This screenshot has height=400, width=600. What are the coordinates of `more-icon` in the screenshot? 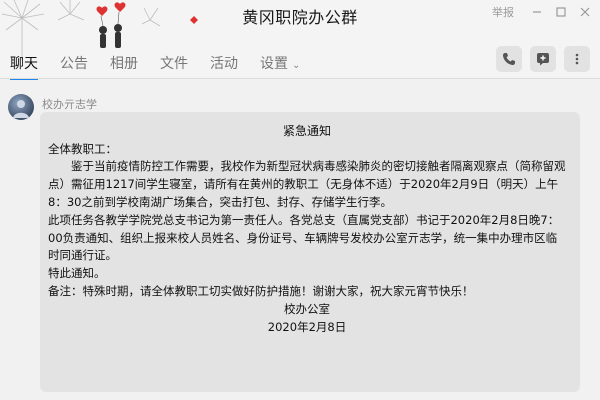 It's located at (577, 59).